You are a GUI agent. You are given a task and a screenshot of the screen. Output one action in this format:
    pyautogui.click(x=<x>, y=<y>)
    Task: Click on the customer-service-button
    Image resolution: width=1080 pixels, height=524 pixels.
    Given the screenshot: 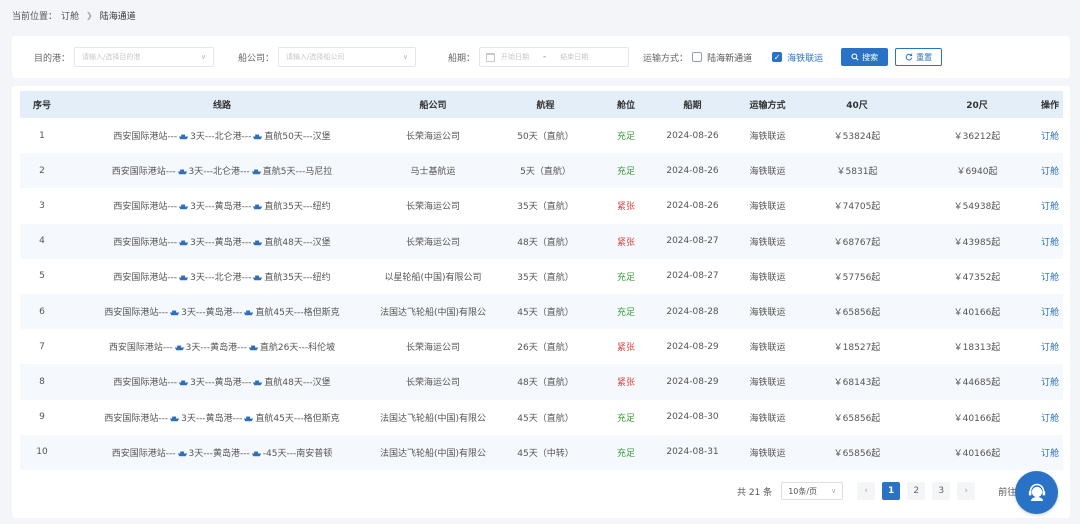 What is the action you would take?
    pyautogui.click(x=1036, y=492)
    